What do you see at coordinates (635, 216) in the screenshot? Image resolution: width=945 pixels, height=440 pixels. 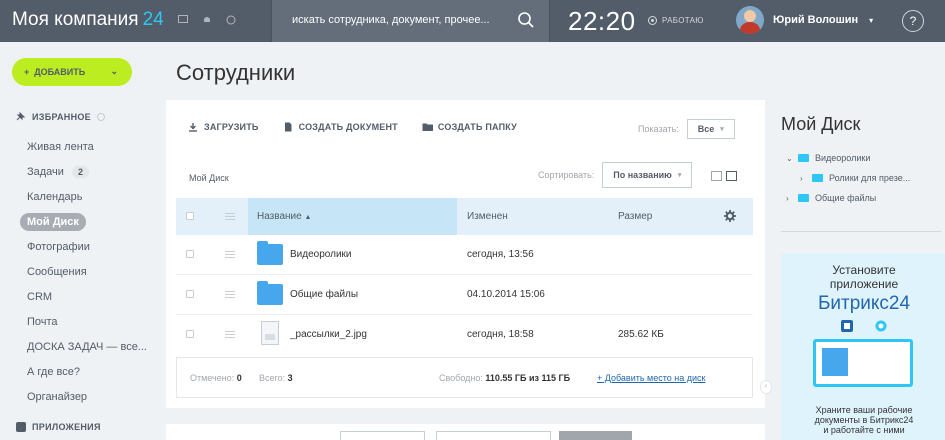 I see `column-size-header: Размер` at bounding box center [635, 216].